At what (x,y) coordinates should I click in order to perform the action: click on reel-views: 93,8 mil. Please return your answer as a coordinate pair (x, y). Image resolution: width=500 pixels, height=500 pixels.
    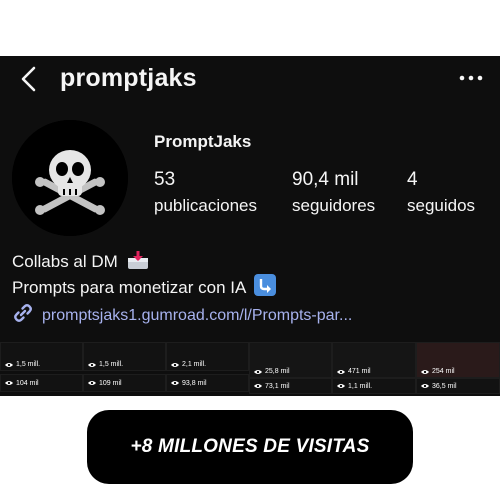
    Looking at the image, I should click on (194, 383).